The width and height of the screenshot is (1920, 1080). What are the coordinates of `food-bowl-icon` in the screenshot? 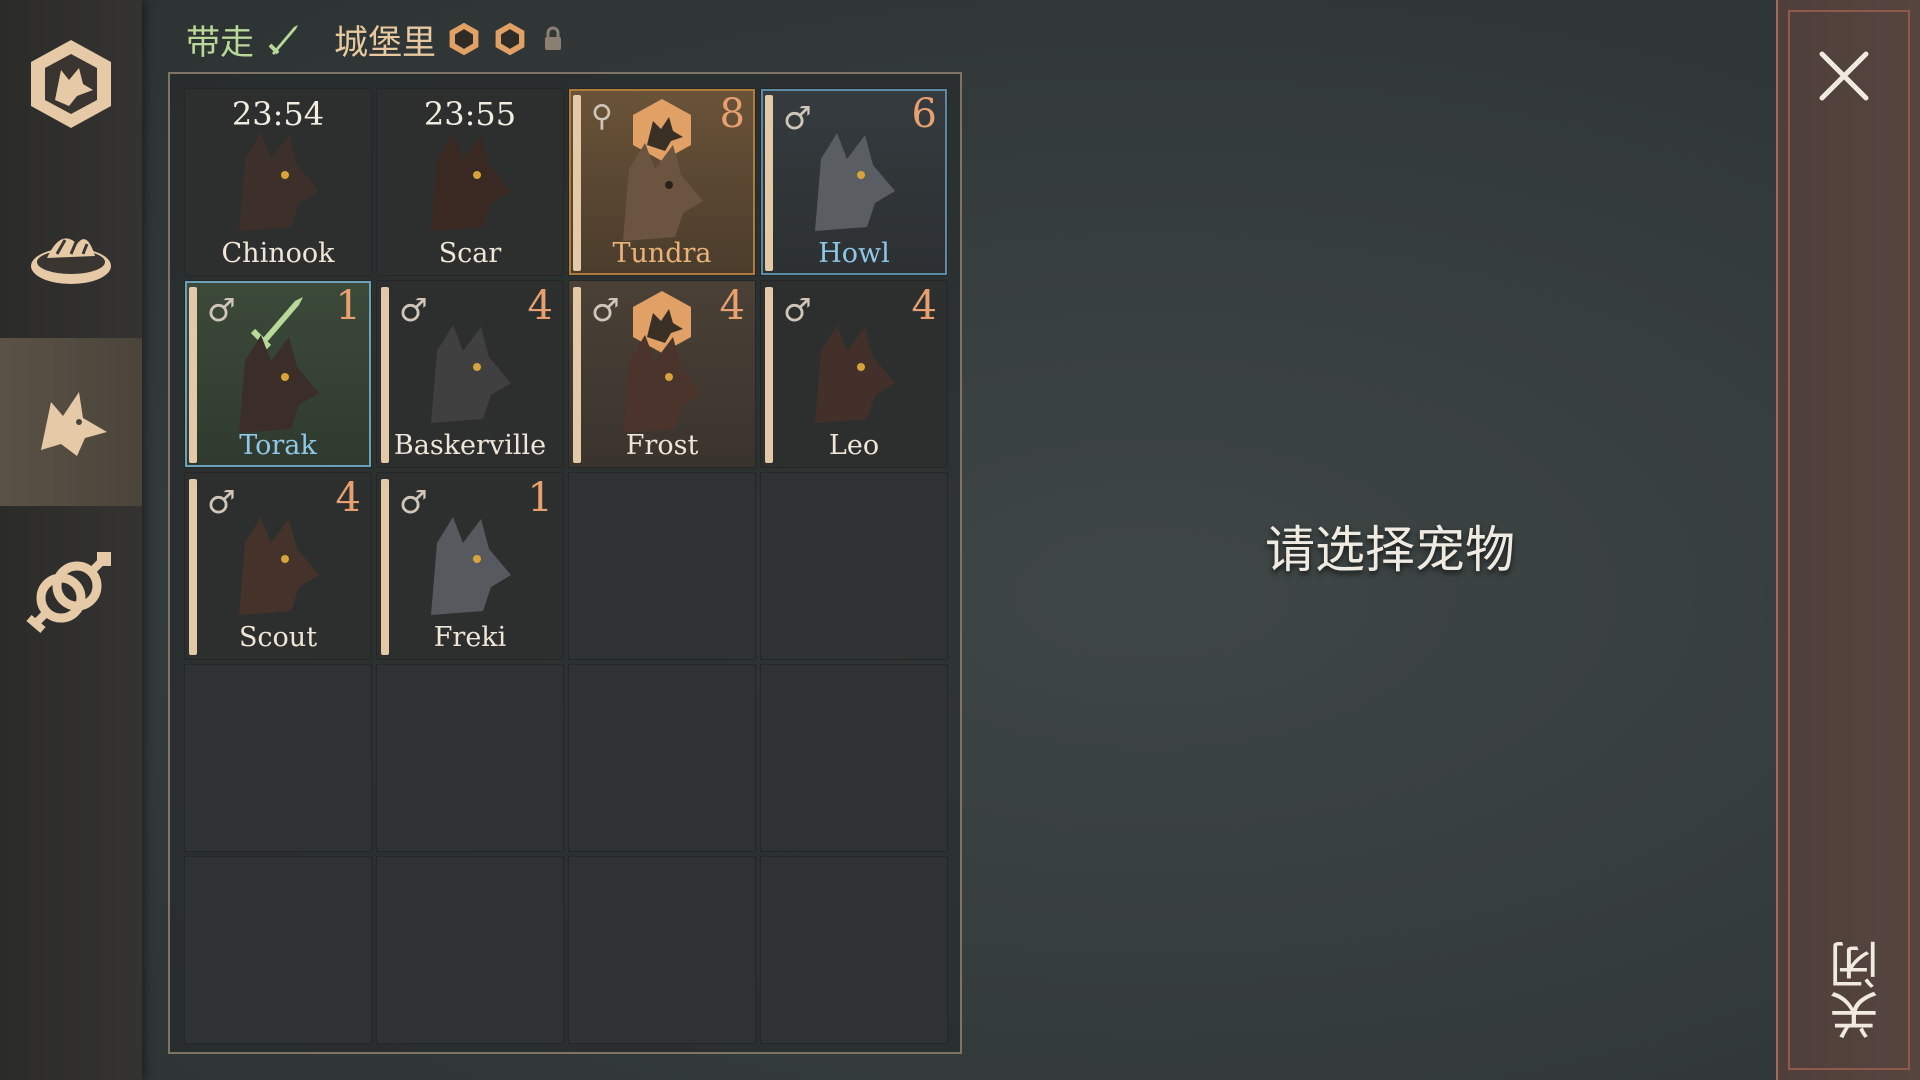 It's located at (71, 261).